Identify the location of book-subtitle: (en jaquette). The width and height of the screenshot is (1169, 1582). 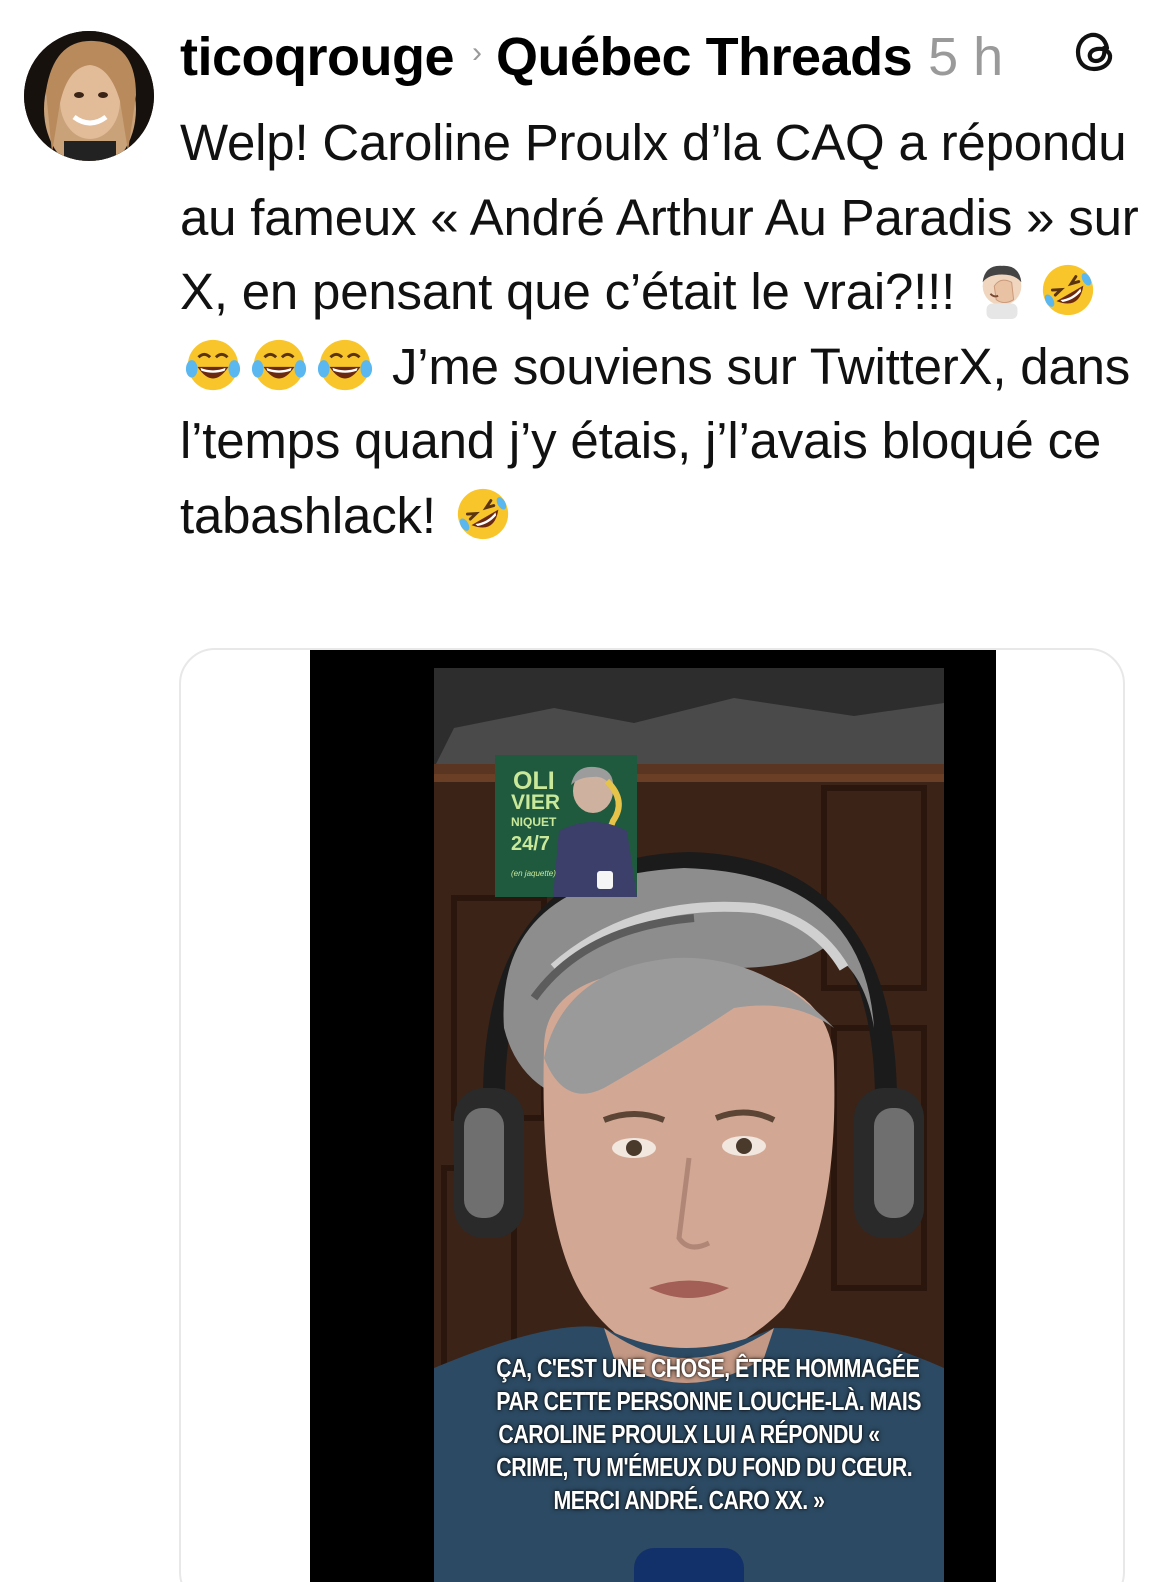
(533, 873).